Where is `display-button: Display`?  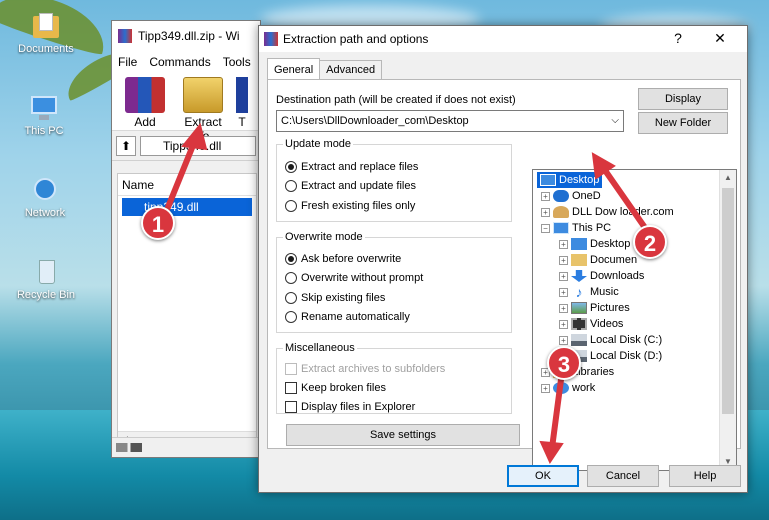 display-button: Display is located at coordinates (683, 99).